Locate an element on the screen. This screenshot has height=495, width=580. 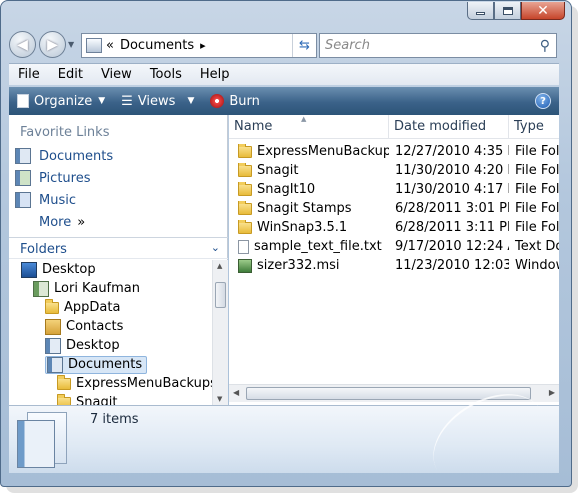
scroll-left-icon: ◀ is located at coordinates (236, 392).